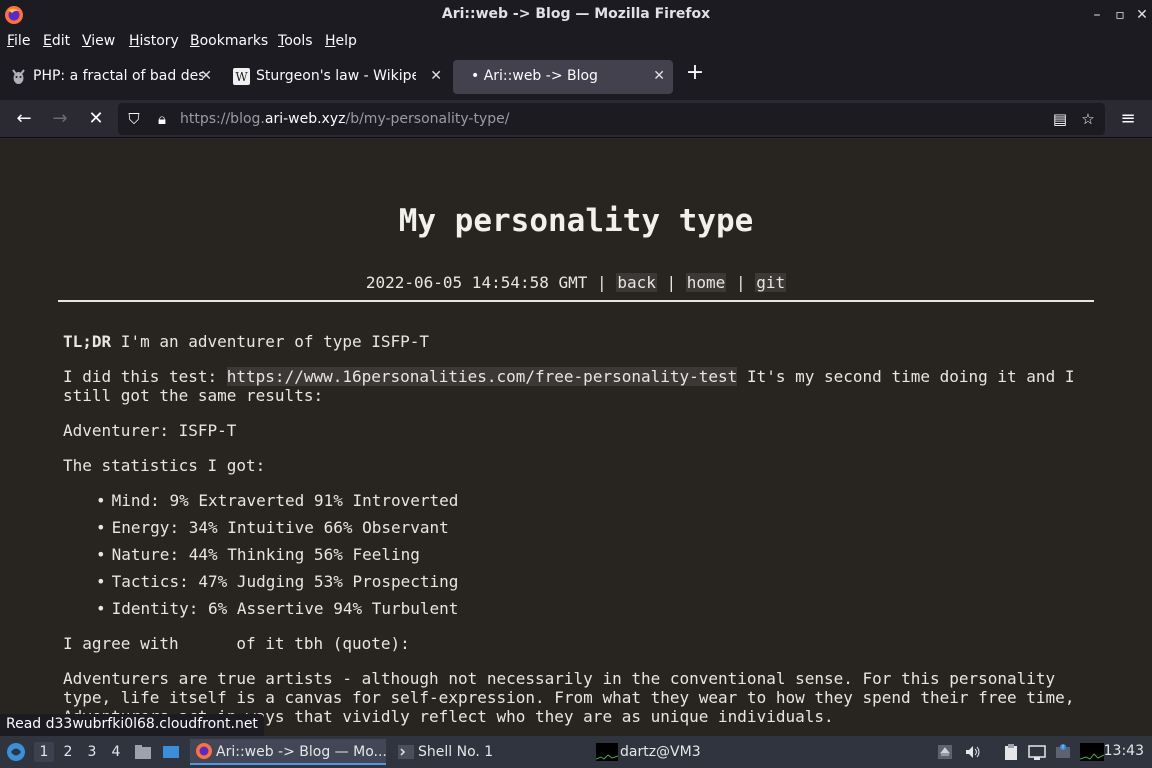 This screenshot has width=1152, height=768. What do you see at coordinates (96, 119) in the screenshot?
I see `stop-loading-icon: ✕` at bounding box center [96, 119].